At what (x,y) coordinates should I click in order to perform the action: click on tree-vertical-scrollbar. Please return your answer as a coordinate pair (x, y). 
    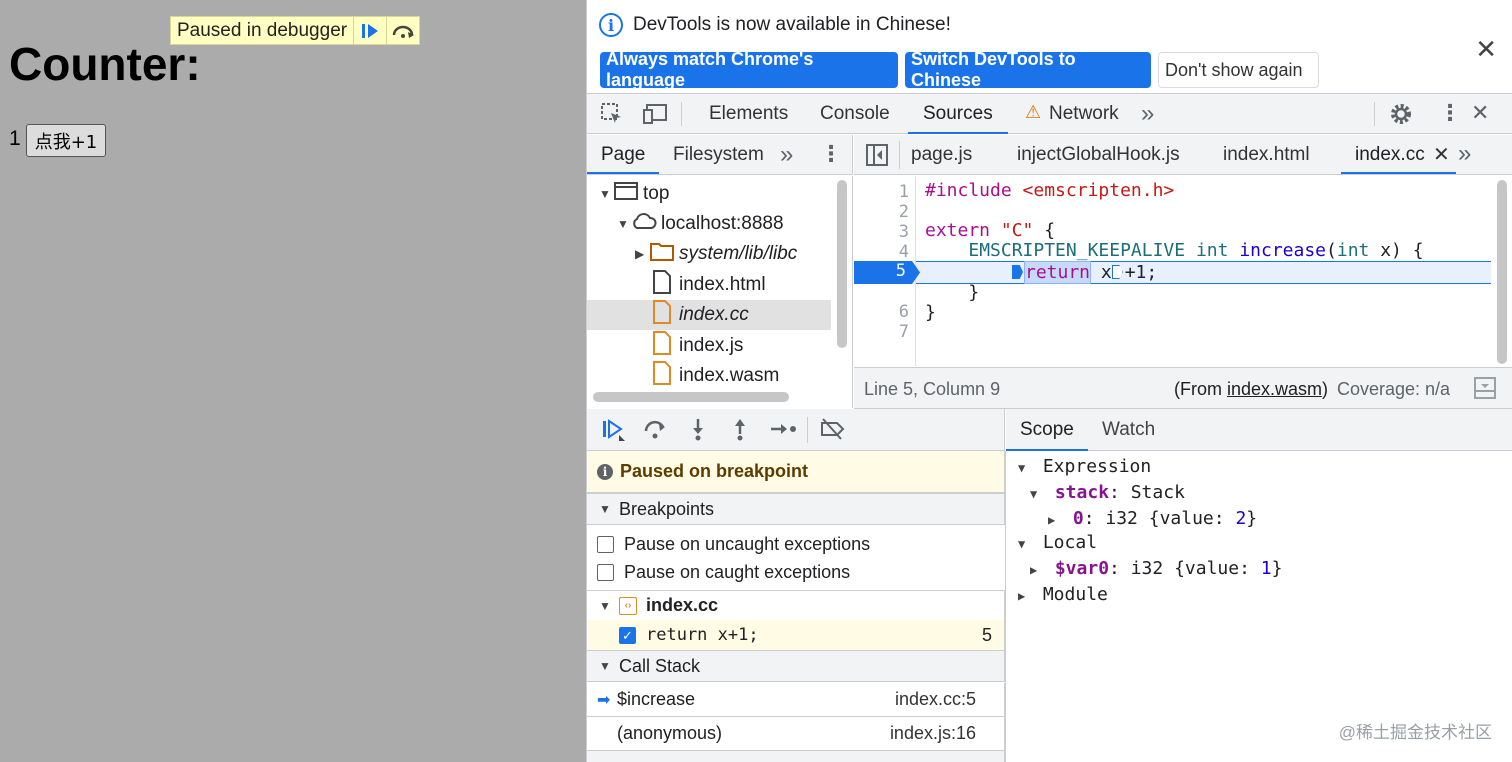
    Looking at the image, I should click on (842, 264).